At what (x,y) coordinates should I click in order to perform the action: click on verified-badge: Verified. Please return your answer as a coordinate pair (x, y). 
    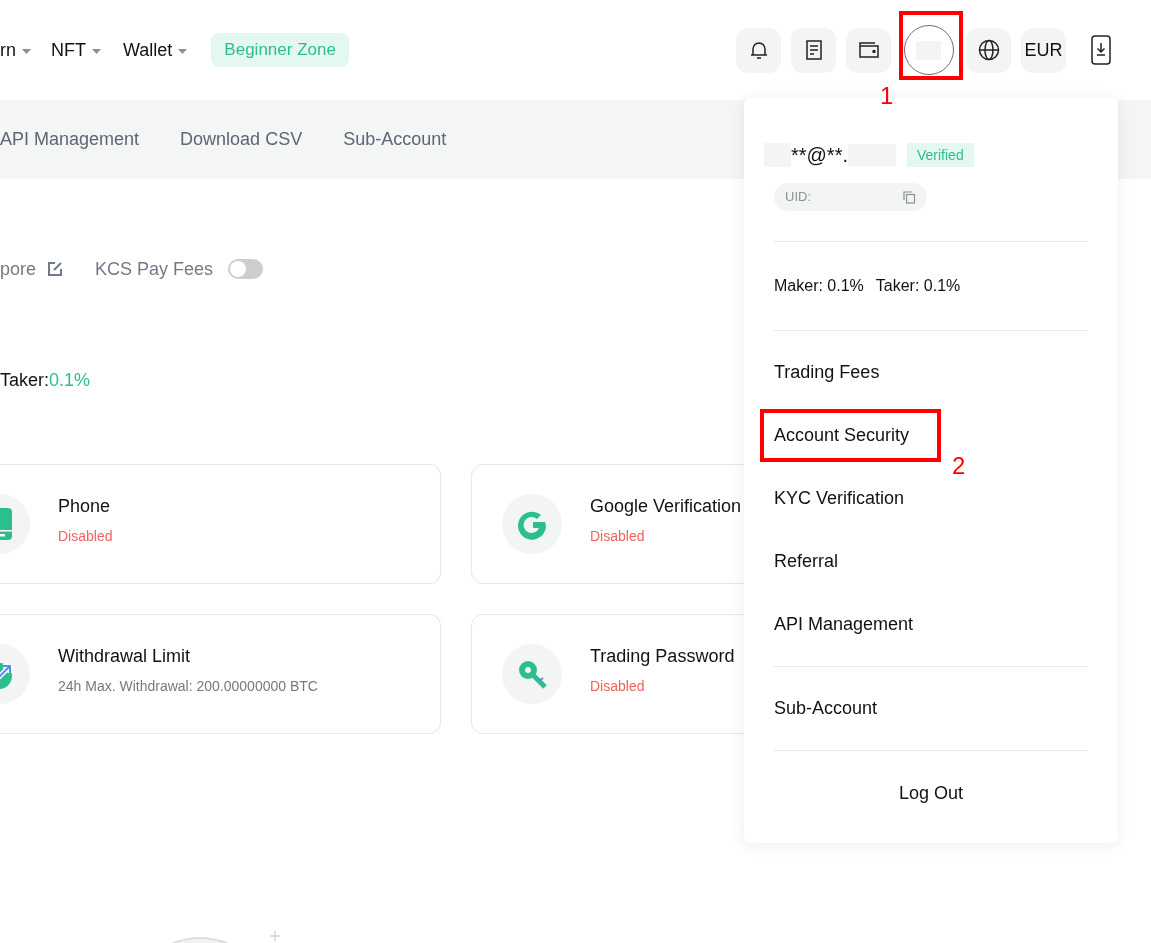
    Looking at the image, I should click on (940, 155).